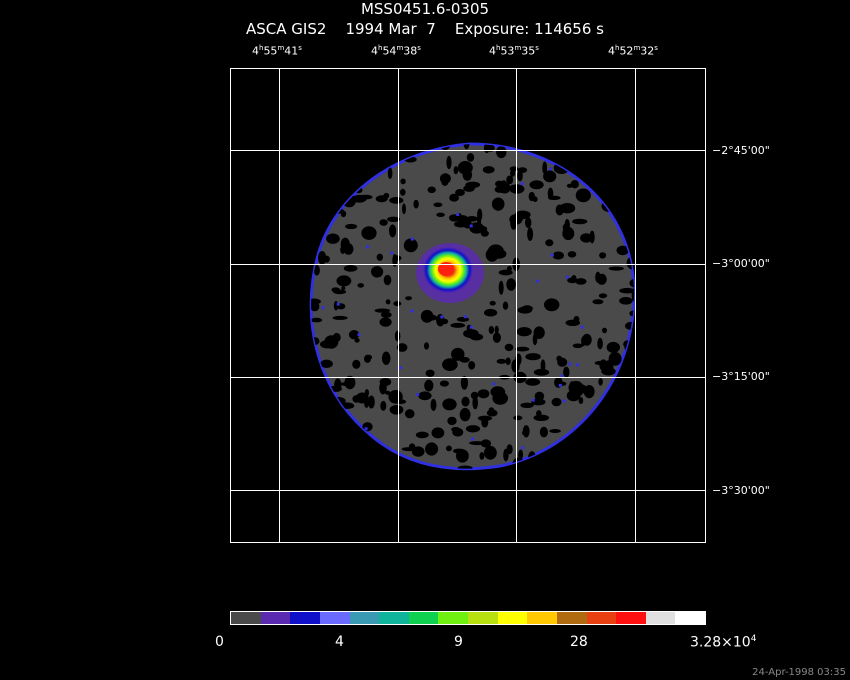 Image resolution: width=850 pixels, height=680 pixels. What do you see at coordinates (723, 642) in the screenshot?
I see `scale-label-max: 3.28×104` at bounding box center [723, 642].